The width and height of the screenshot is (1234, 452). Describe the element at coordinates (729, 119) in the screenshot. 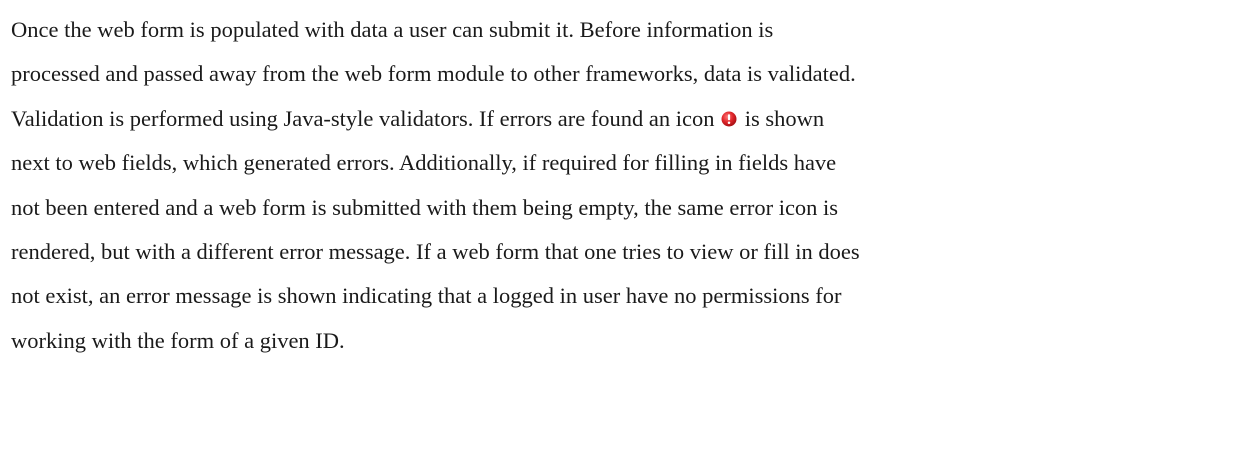

I see `error-icon` at that location.